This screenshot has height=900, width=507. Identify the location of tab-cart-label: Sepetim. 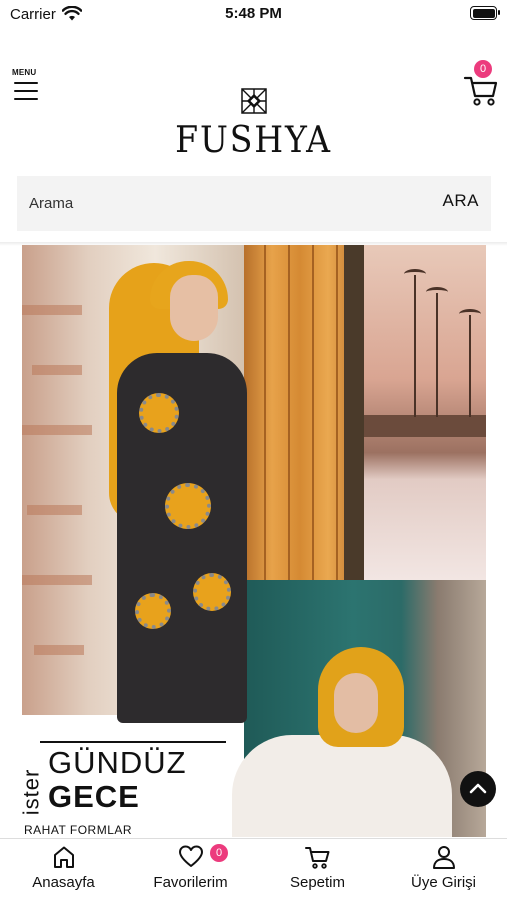
(317, 882).